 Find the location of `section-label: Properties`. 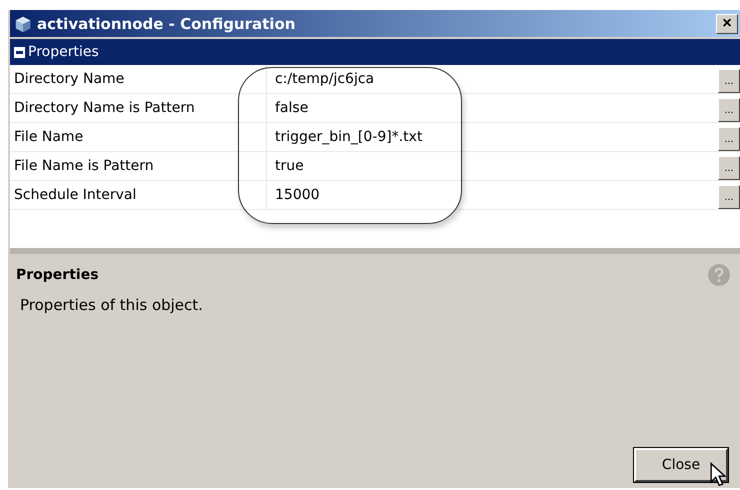

section-label: Properties is located at coordinates (63, 52).